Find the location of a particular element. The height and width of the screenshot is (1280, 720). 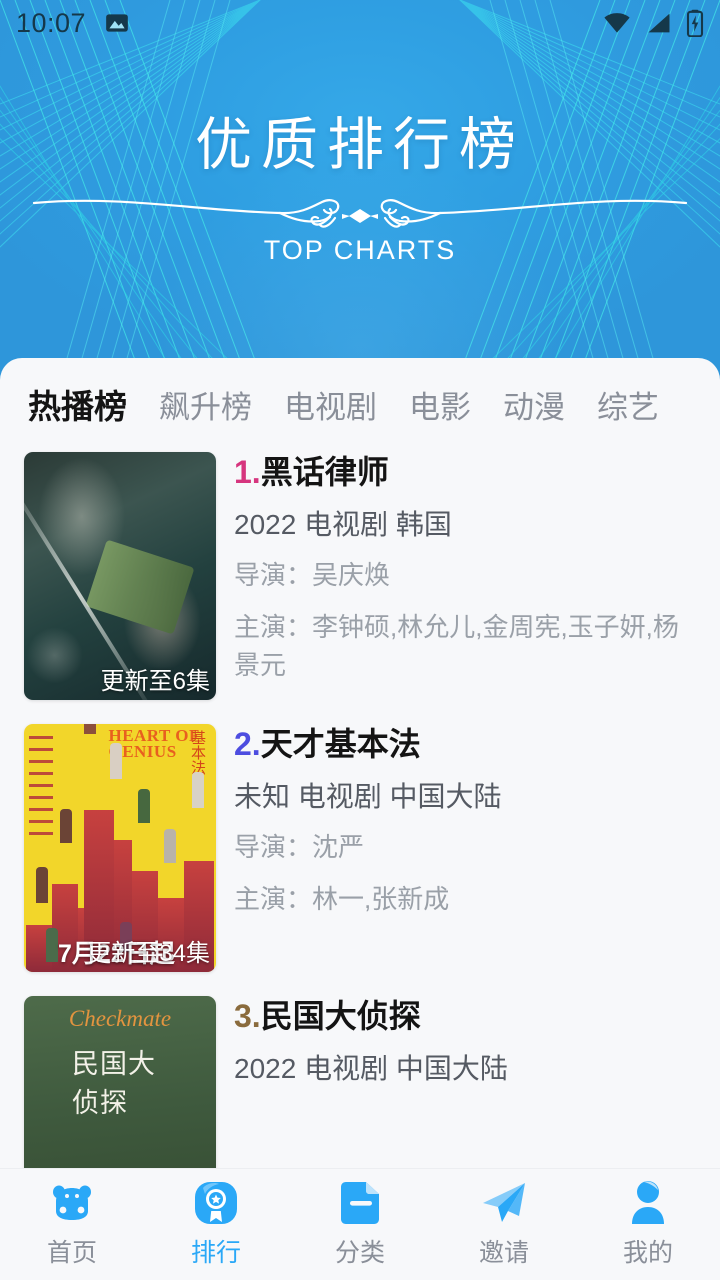

nav-label-invite: 邀请 is located at coordinates (503, 1253).